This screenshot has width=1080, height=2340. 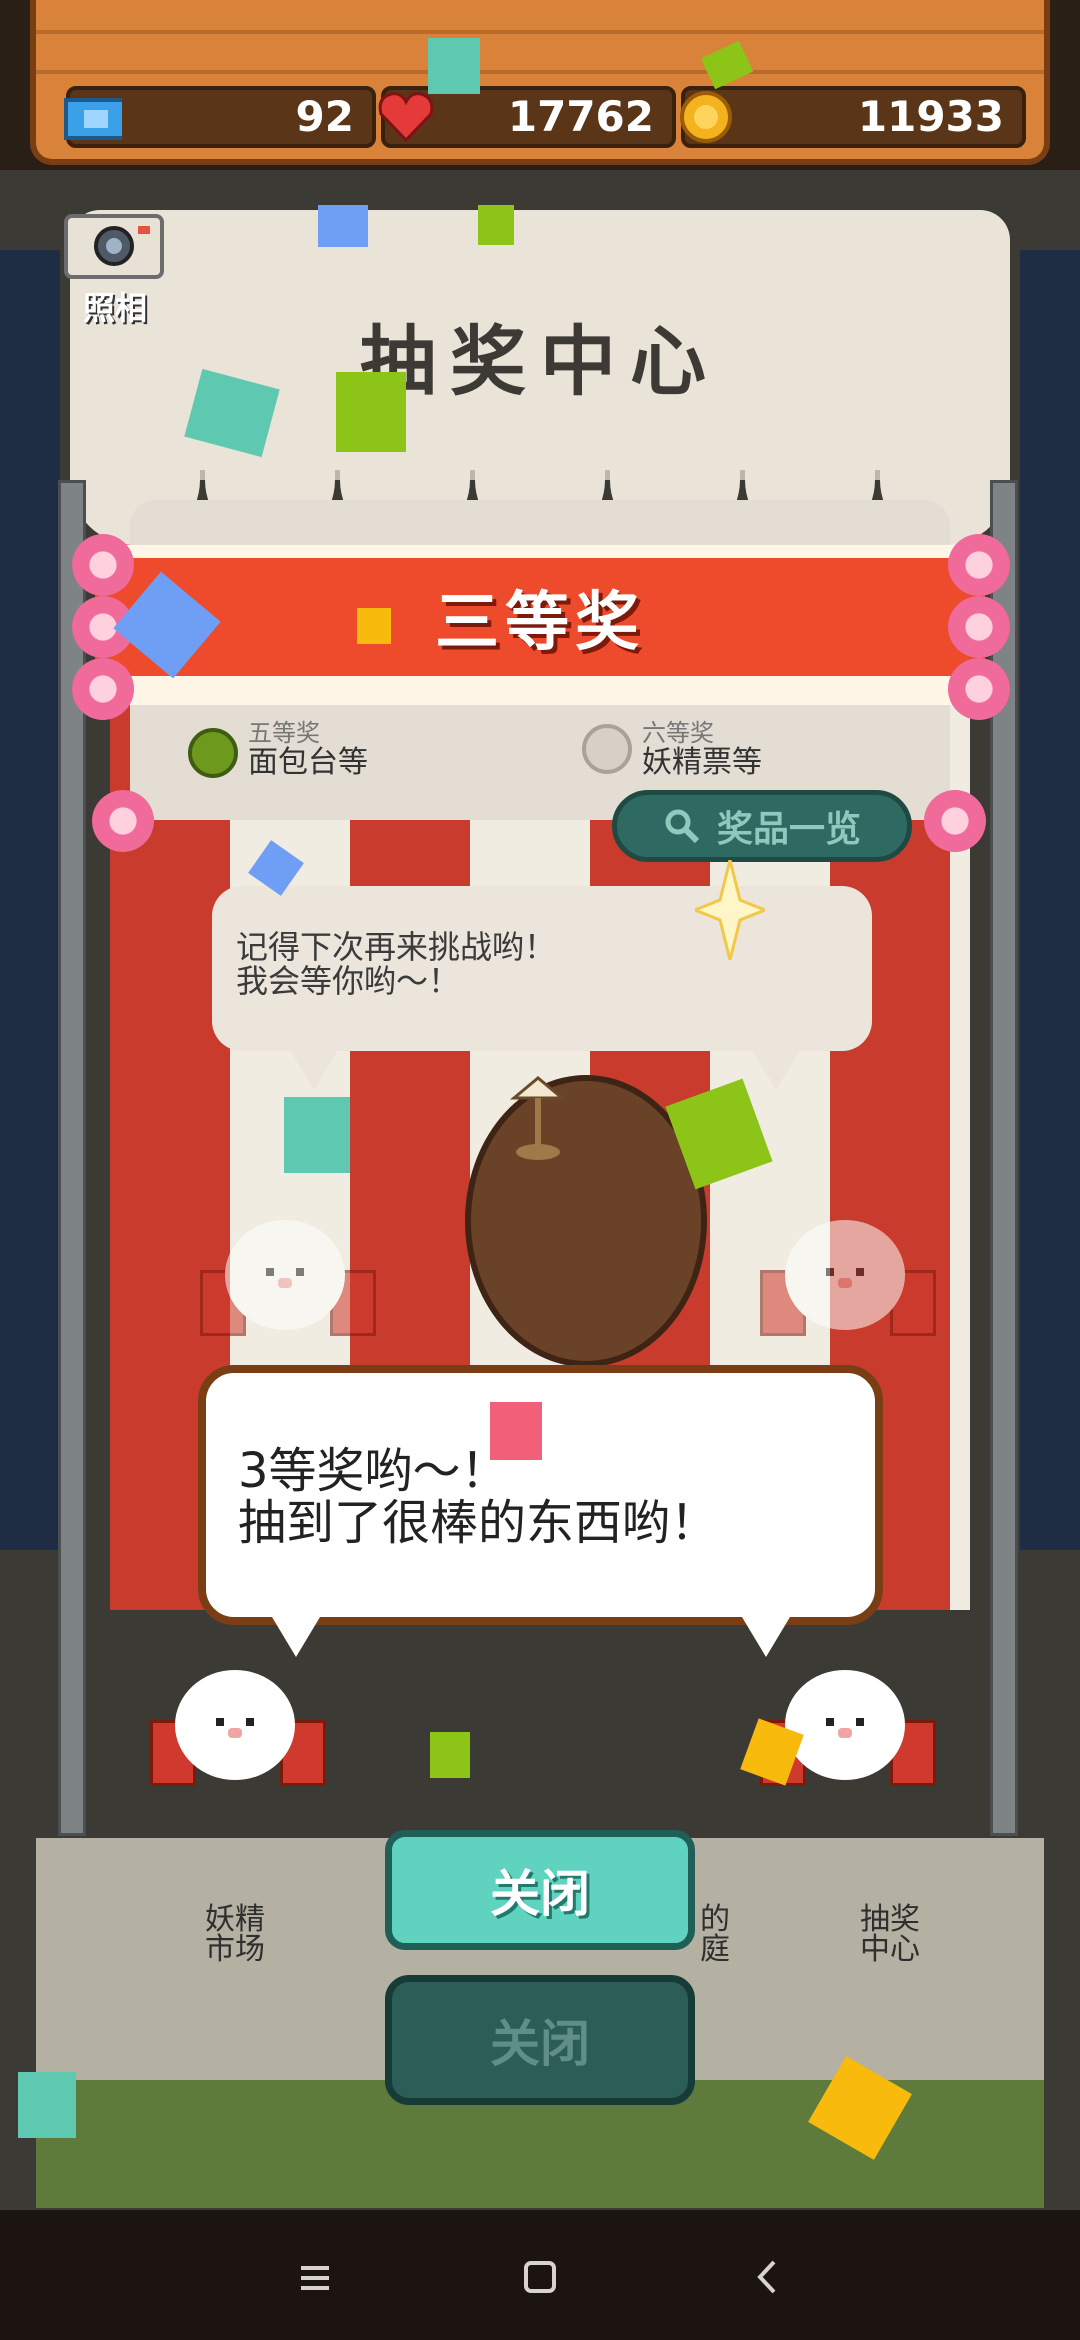 What do you see at coordinates (730, 910) in the screenshot?
I see `sparkle-icon` at bounding box center [730, 910].